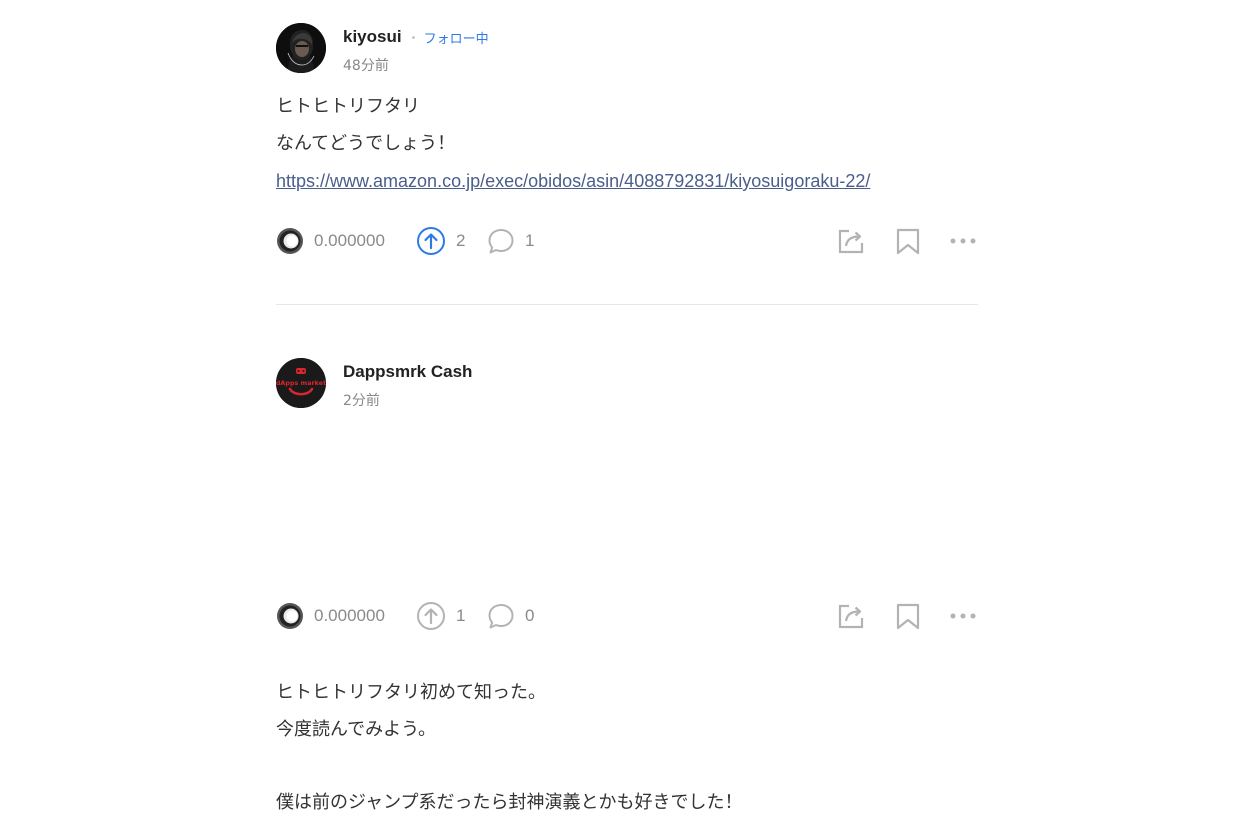  I want to click on upvote-button: 1, so click(440, 616).